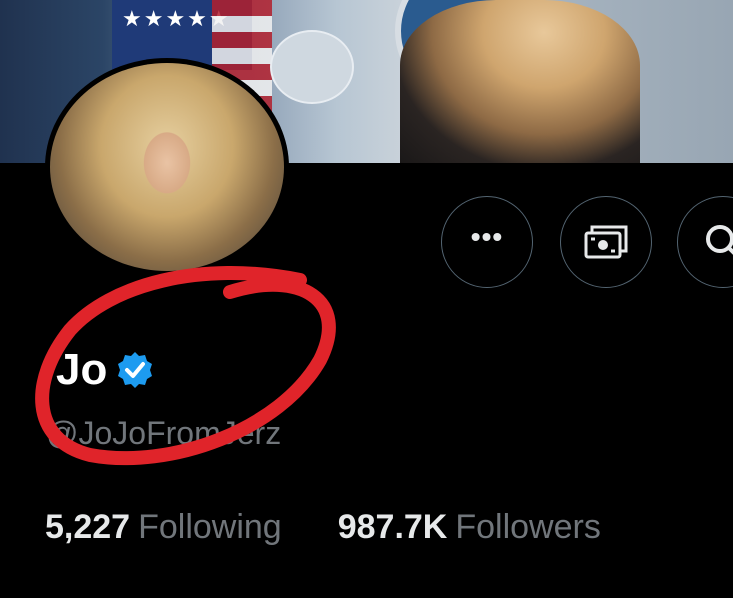 The width and height of the screenshot is (733, 598). What do you see at coordinates (520, 81) in the screenshot?
I see `banner-person` at bounding box center [520, 81].